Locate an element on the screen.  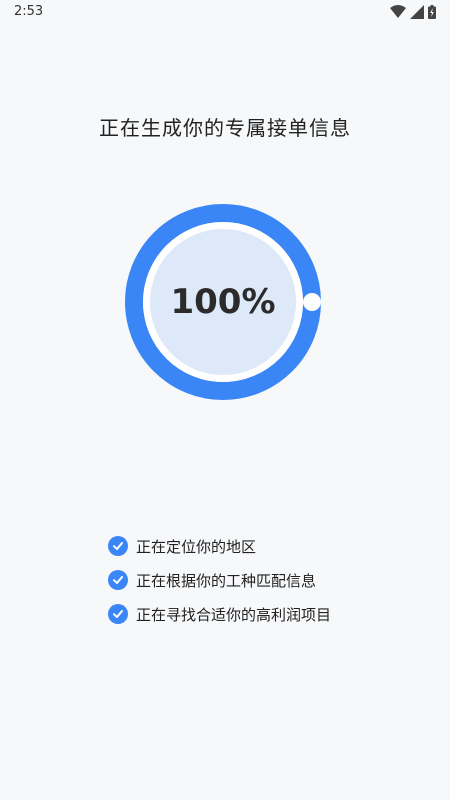
step-item: 正在定位你的地区 is located at coordinates (219, 546).